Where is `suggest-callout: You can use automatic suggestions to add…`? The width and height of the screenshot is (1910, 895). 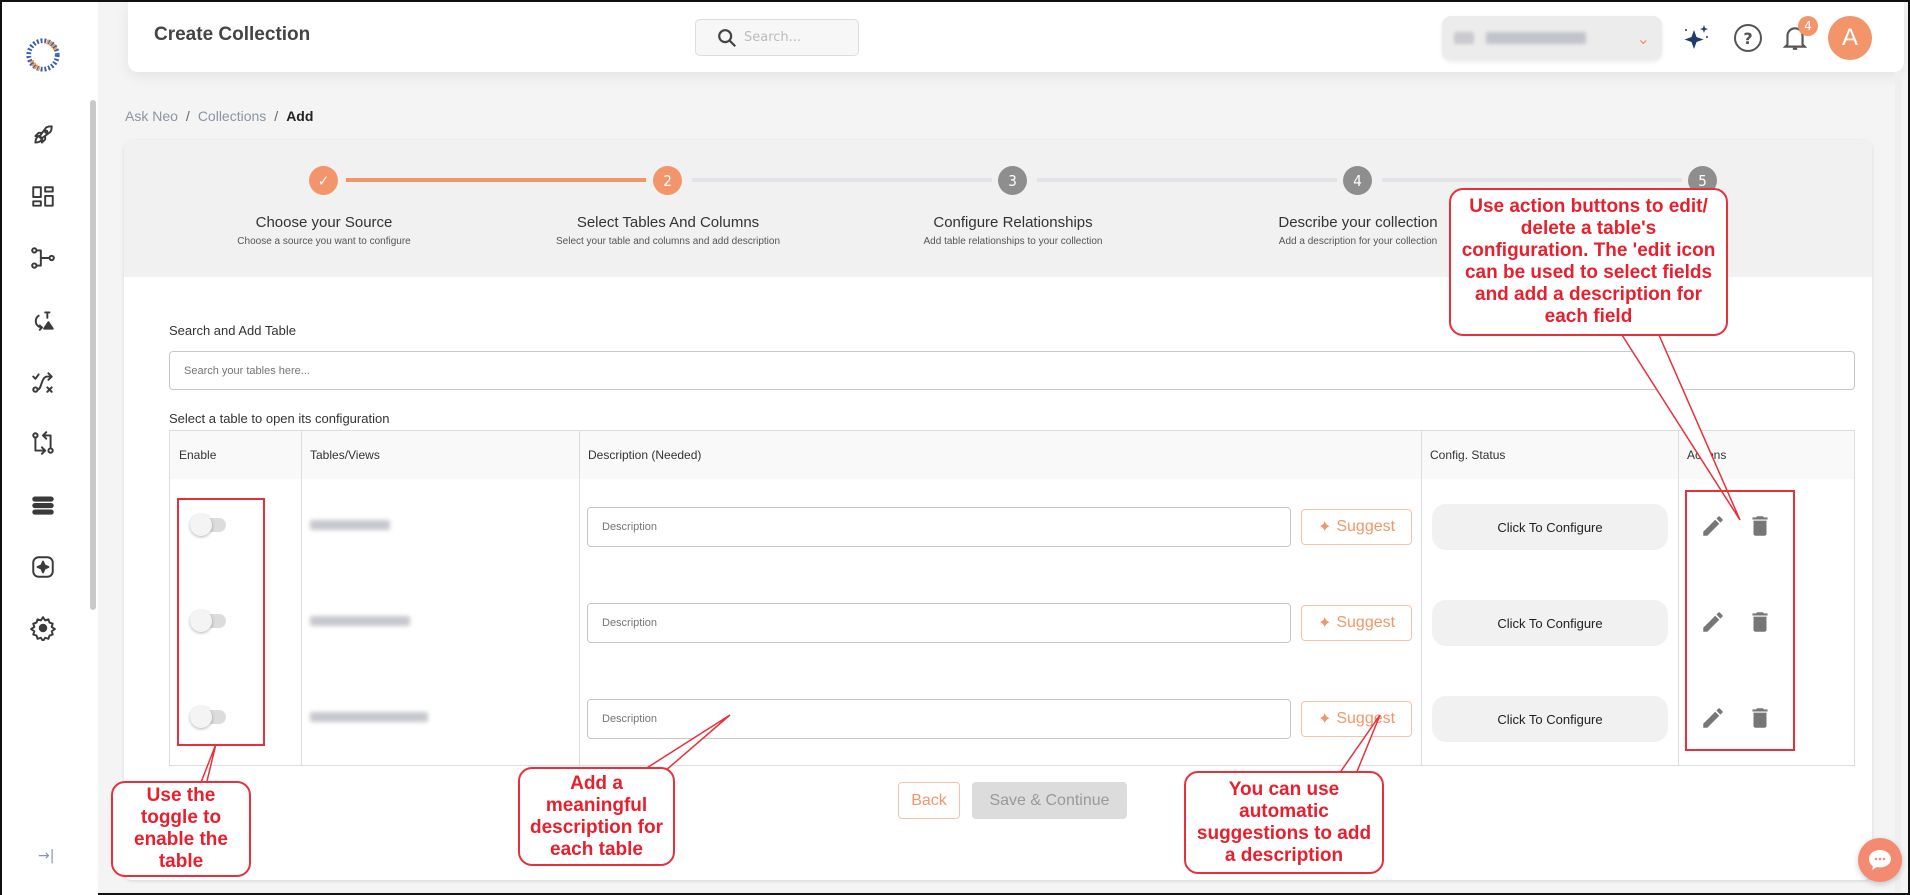 suggest-callout: You can use automatic suggestions to add… is located at coordinates (1284, 822).